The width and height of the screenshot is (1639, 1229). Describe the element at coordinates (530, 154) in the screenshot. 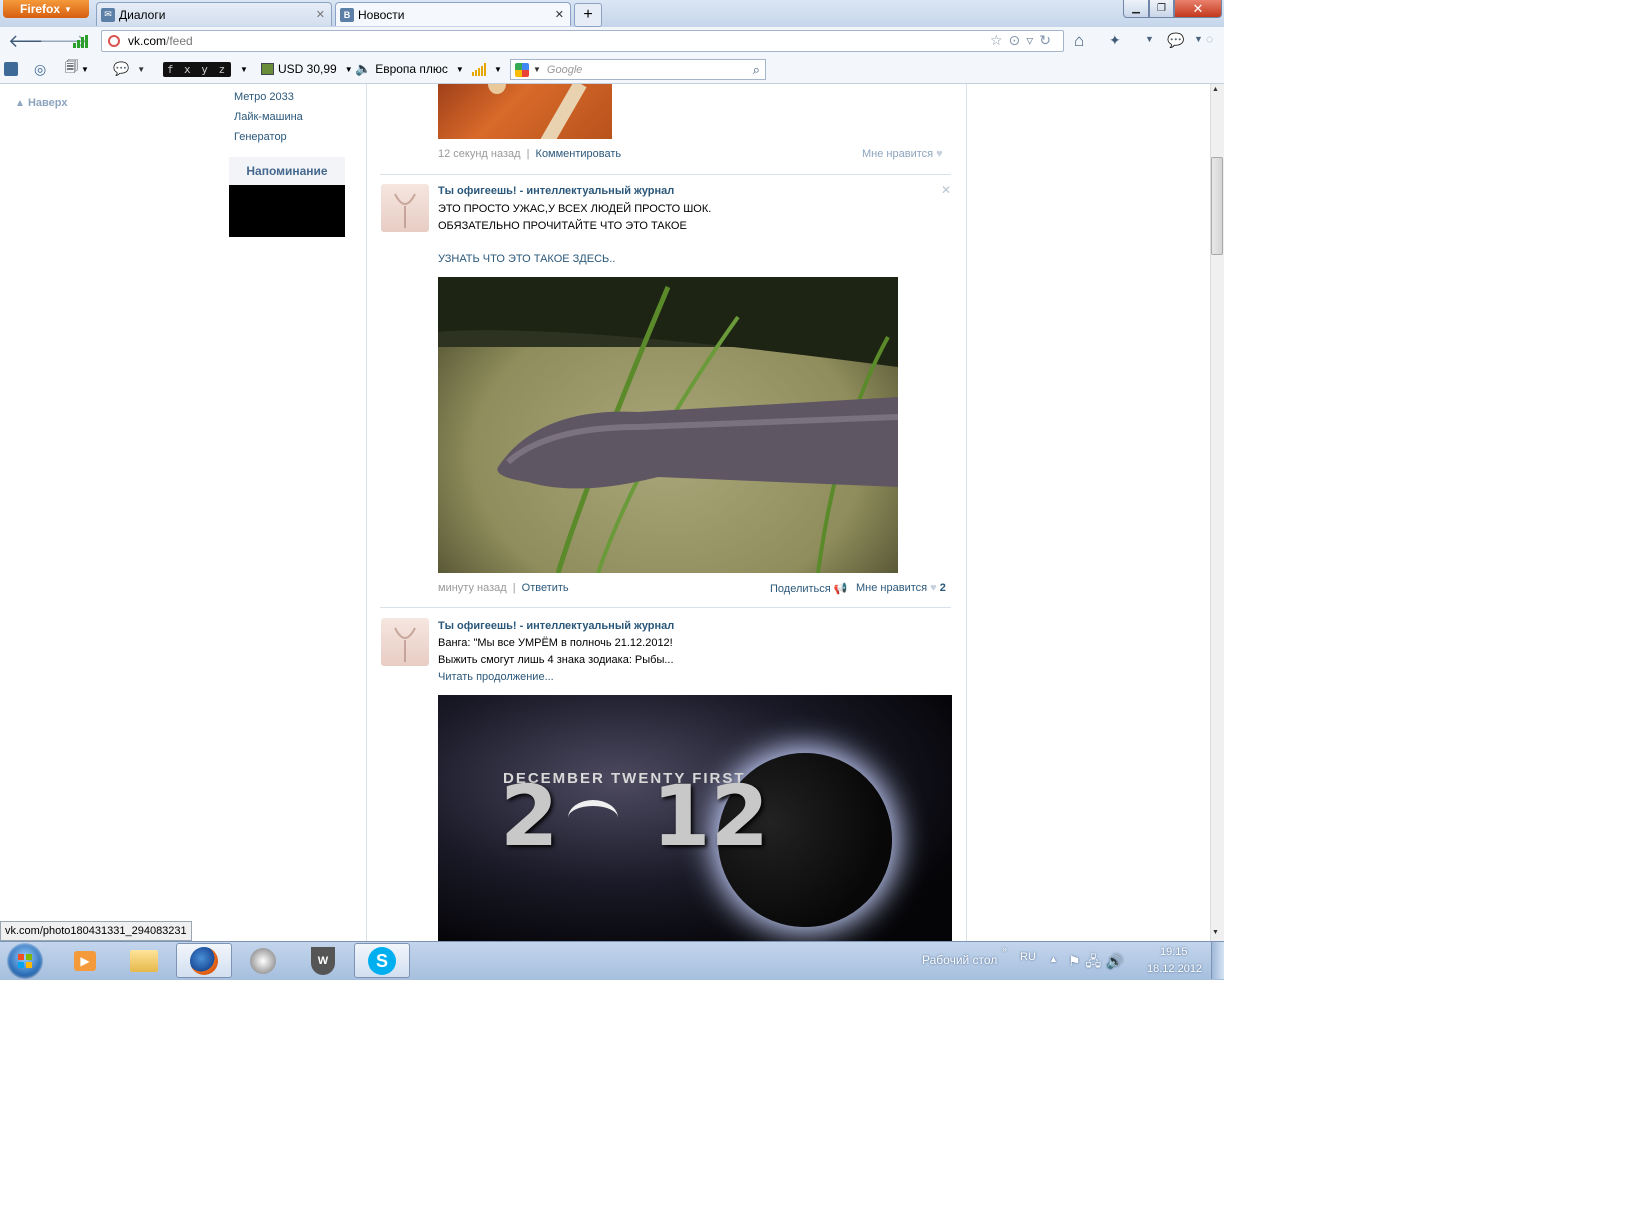

I see `post-footer: 12 секунд назад | Комментировать` at that location.